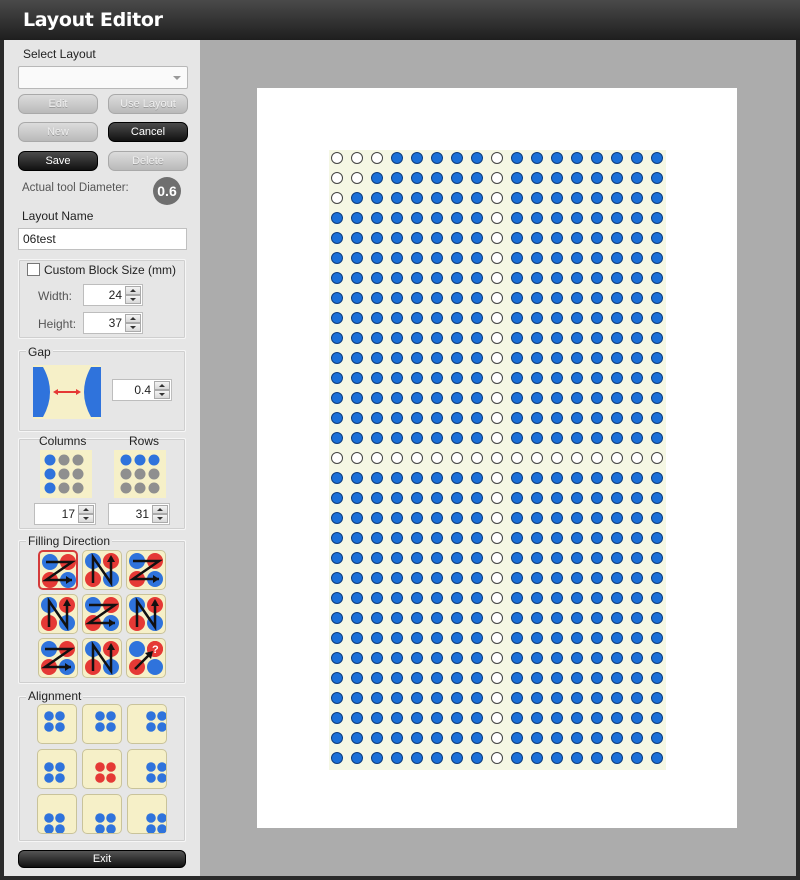 The height and width of the screenshot is (880, 800). What do you see at coordinates (148, 161) in the screenshot?
I see `delete-button: Delete` at bounding box center [148, 161].